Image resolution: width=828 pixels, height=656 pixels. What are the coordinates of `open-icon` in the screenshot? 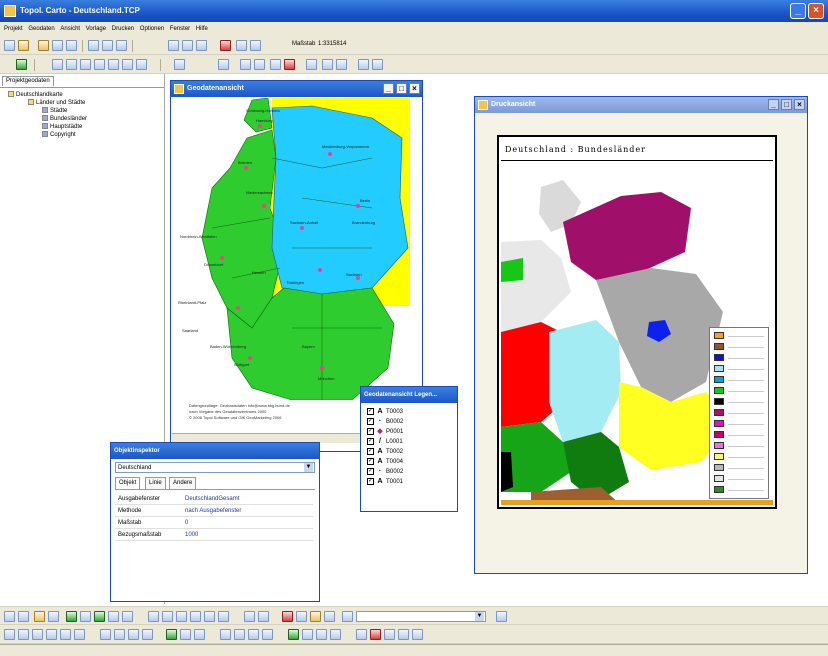 It's located at (43, 45).